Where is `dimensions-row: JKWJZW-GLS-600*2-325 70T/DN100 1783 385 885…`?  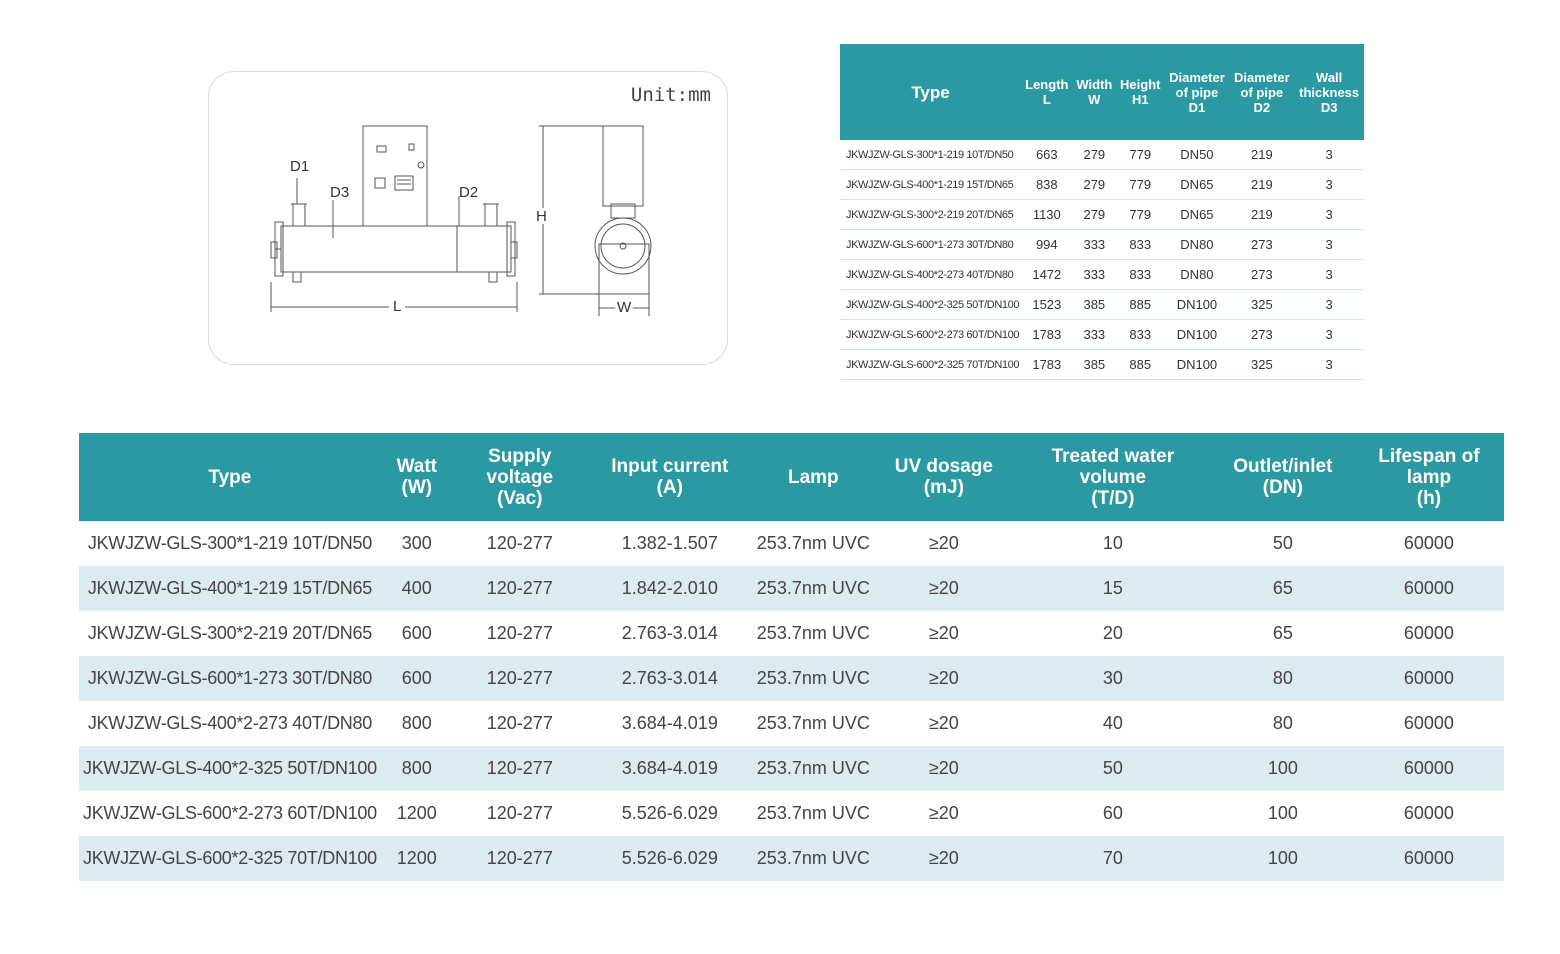 dimensions-row: JKWJZW-GLS-600*2-325 70T/DN100 1783 385 885… is located at coordinates (1102, 364).